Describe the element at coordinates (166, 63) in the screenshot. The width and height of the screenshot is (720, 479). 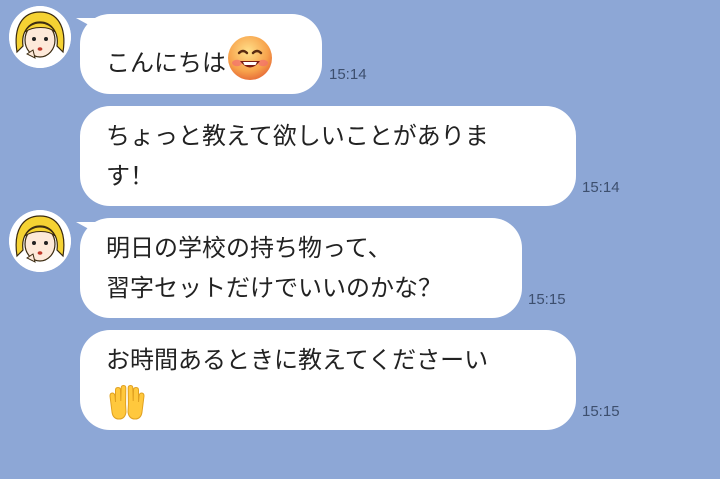
I see `message-text: こんにちは` at that location.